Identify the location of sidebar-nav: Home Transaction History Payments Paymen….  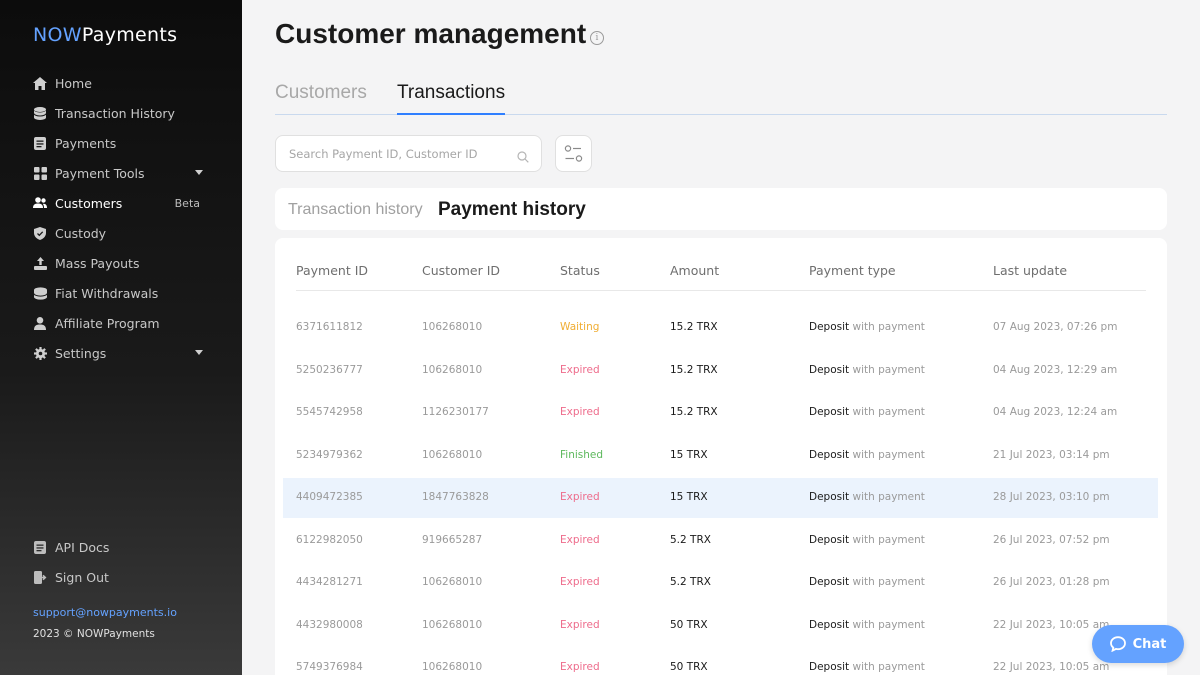
(120, 218).